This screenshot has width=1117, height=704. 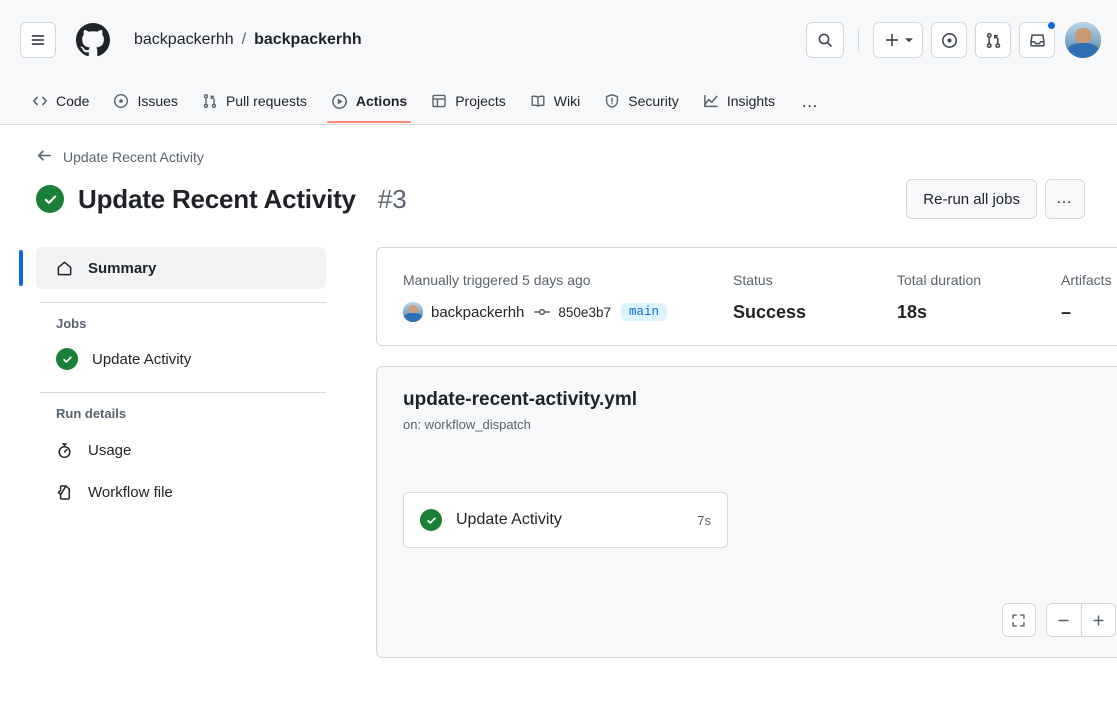 I want to click on sidebar-jobs-heading: Jobs, so click(x=71, y=323).